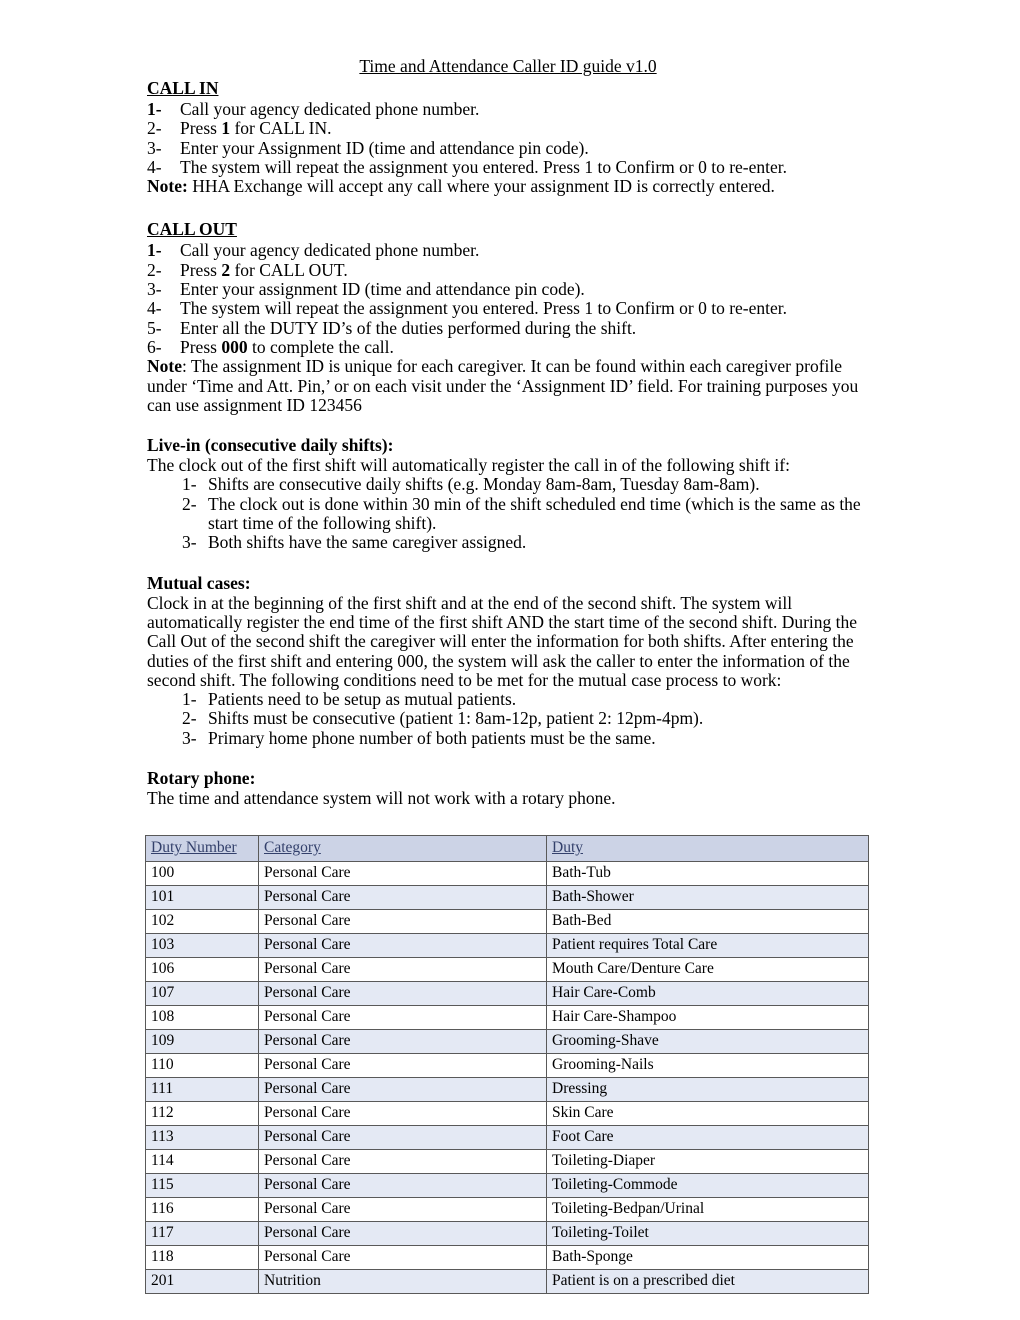  Describe the element at coordinates (707, 921) in the screenshot. I see `cell-duty: Bath-Bed` at that location.